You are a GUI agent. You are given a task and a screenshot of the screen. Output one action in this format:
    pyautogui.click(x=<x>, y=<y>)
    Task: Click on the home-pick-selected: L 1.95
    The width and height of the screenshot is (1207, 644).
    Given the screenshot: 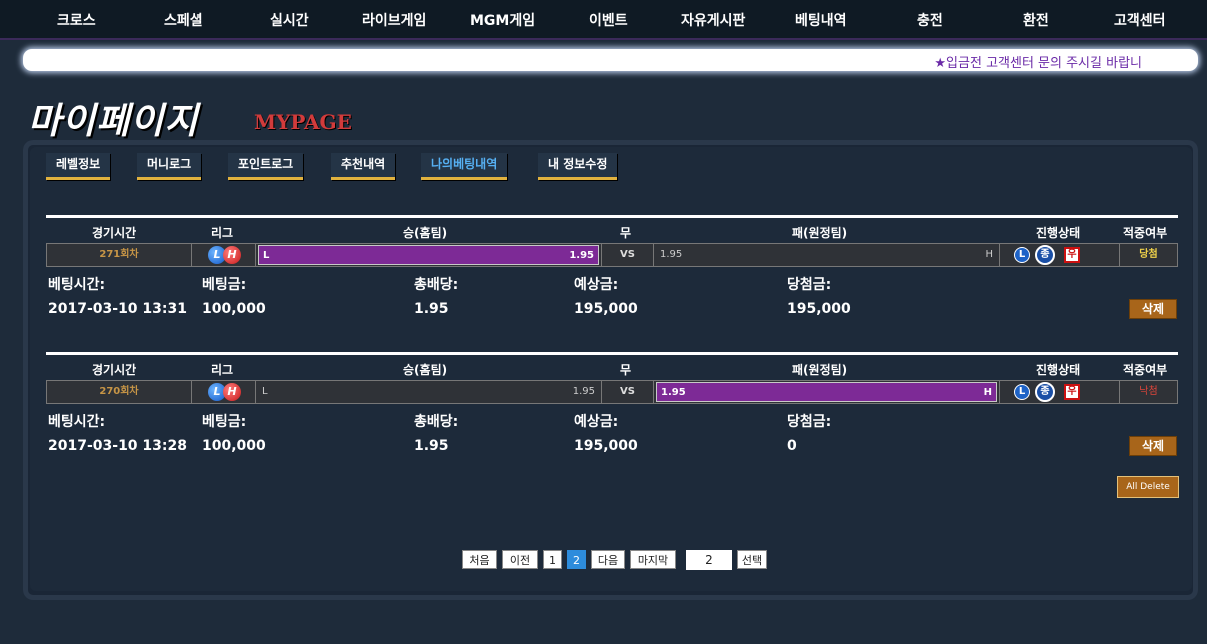 What is the action you would take?
    pyautogui.click(x=428, y=255)
    